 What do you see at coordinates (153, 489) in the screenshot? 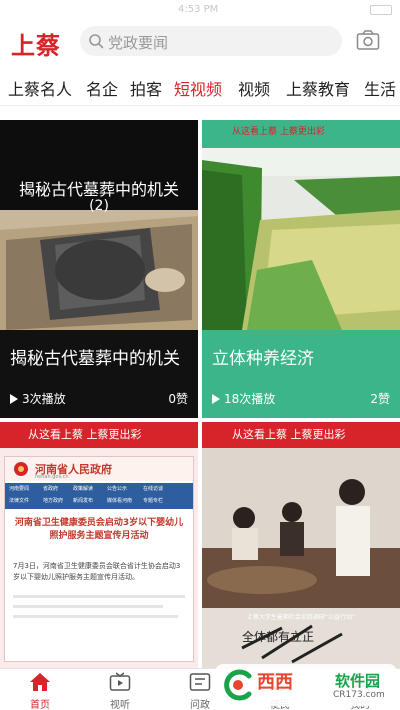
I see `gov-nav-item: 在线访谈` at bounding box center [153, 489].